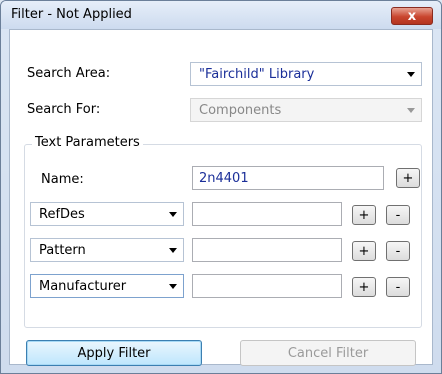 This screenshot has width=442, height=374. I want to click on param-remove-button-1: -, so click(398, 215).